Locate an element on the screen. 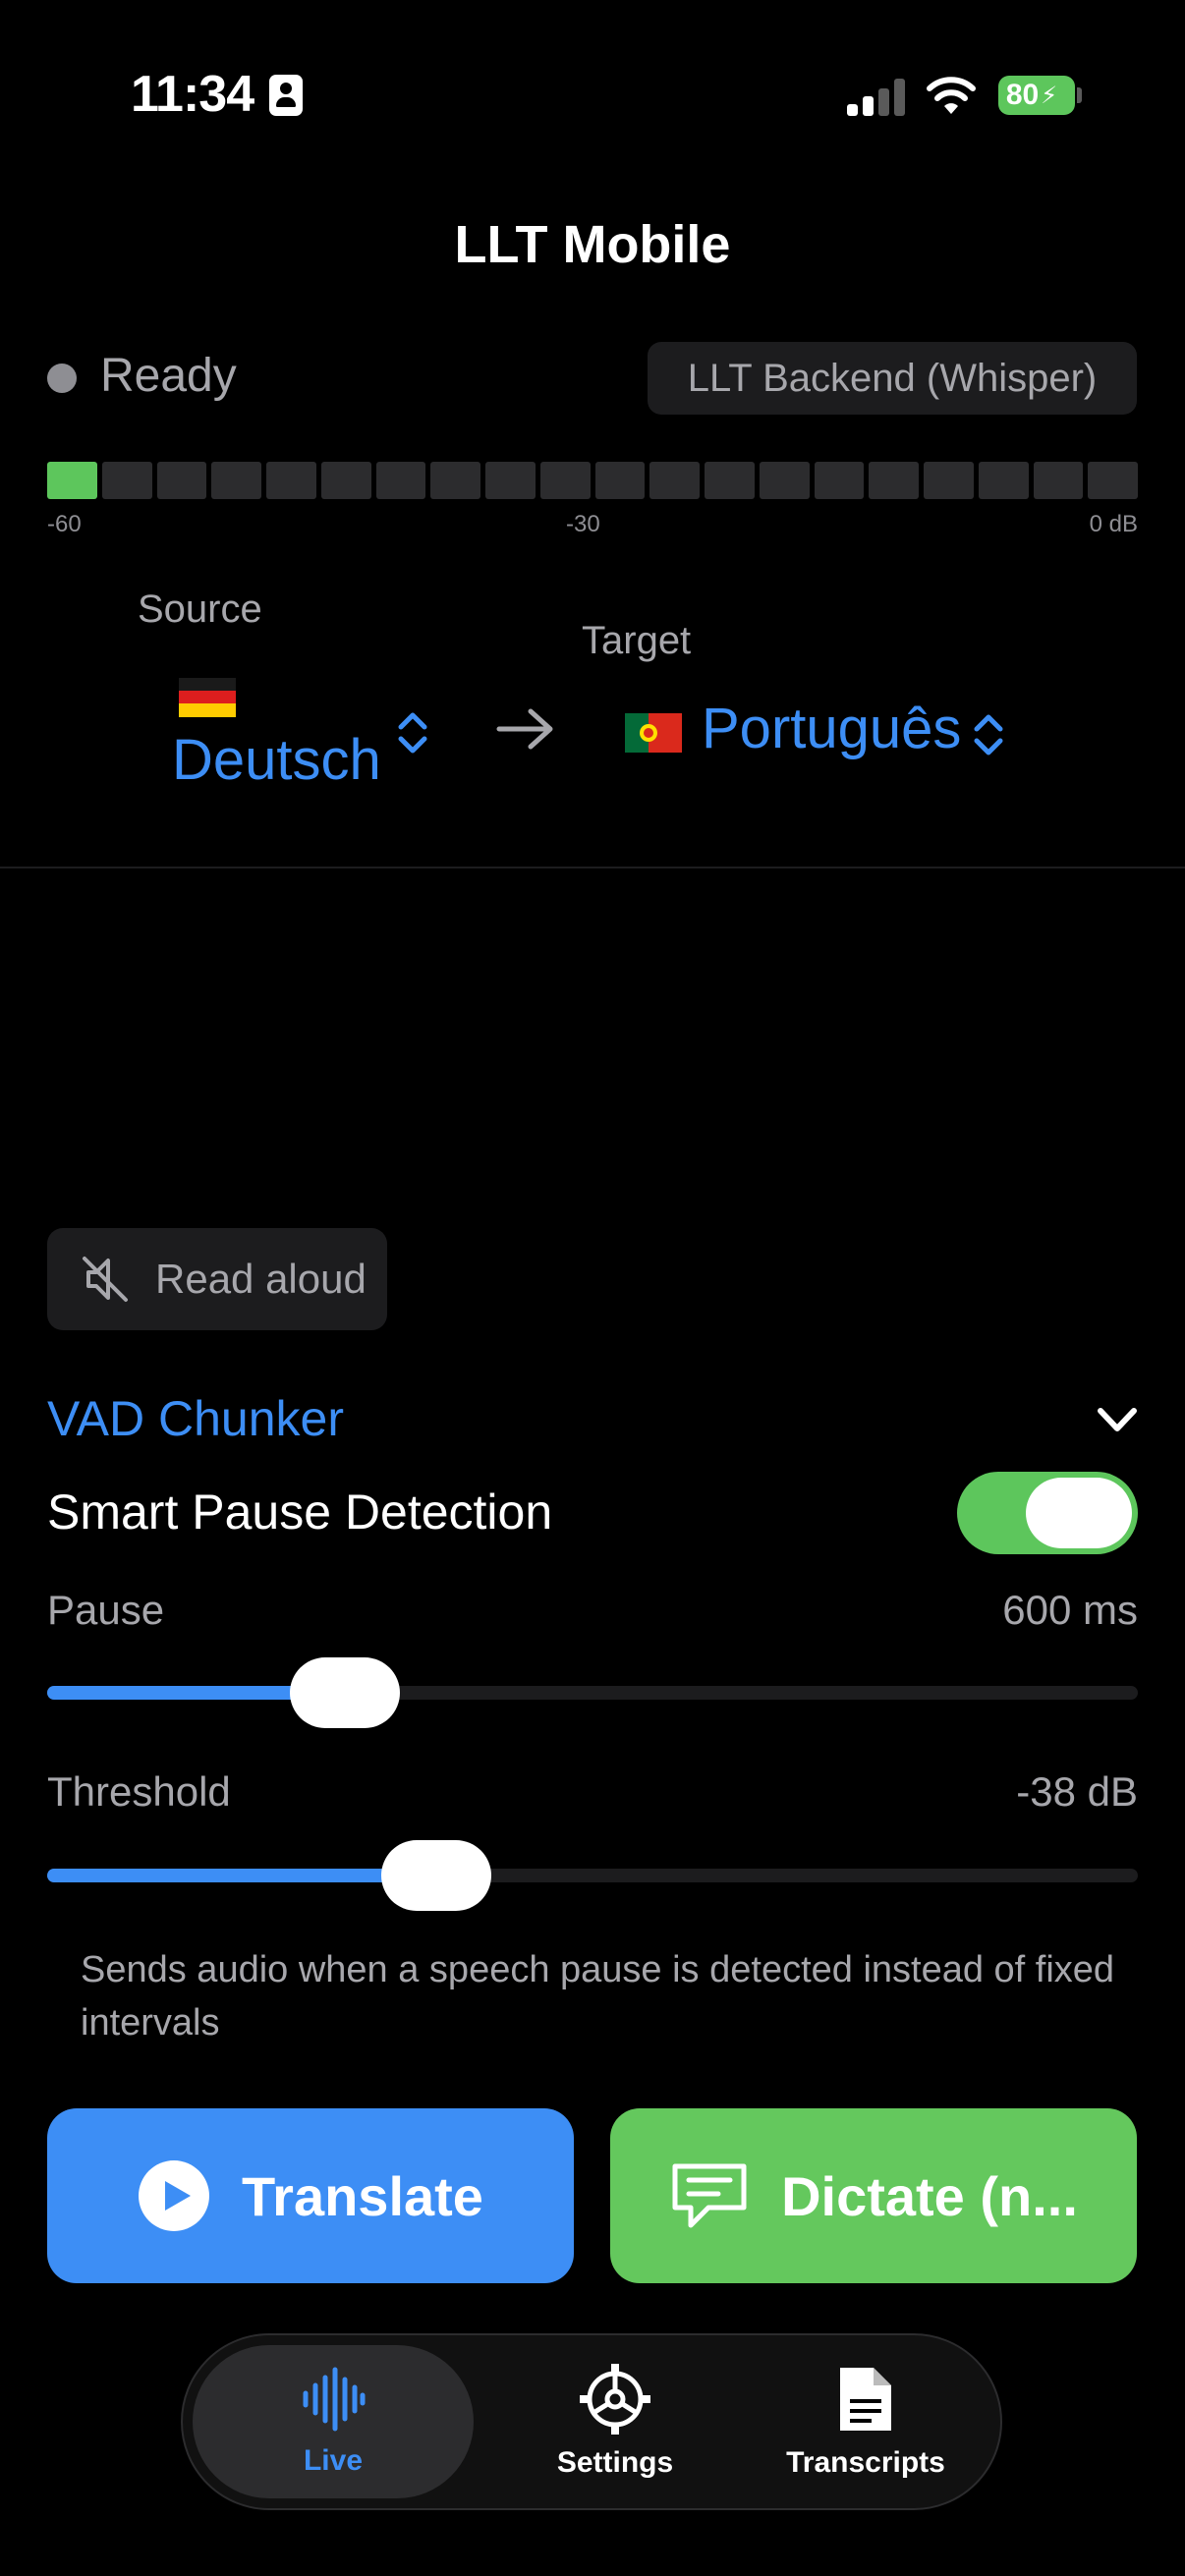 The image size is (1185, 2576). status-indicator-dot is located at coordinates (62, 378).